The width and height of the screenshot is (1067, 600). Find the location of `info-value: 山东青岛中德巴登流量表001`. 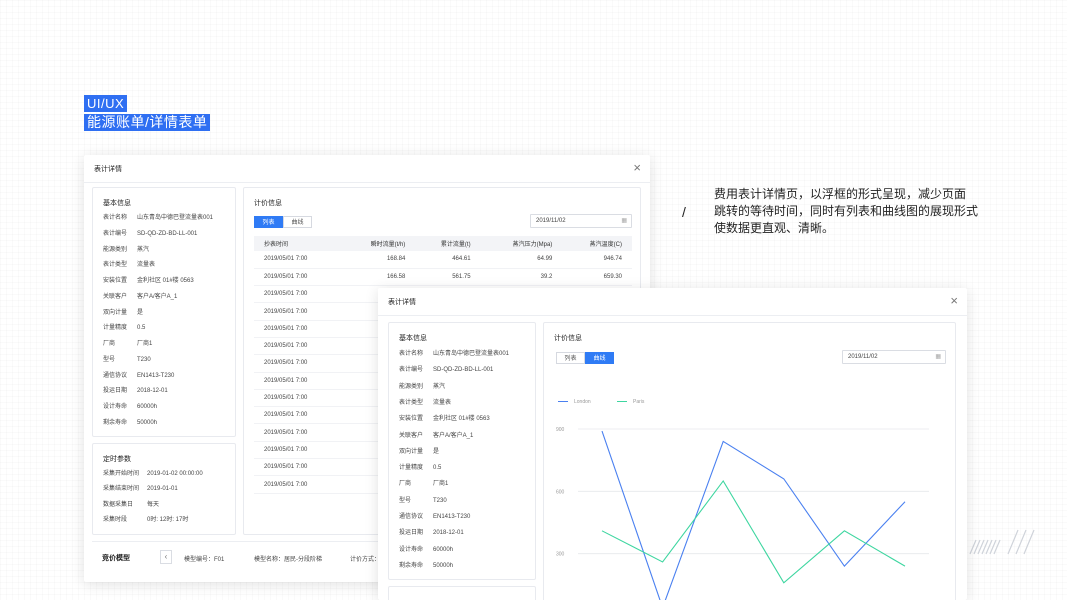

info-value: 山东青岛中德巴登流量表001 is located at coordinates (471, 354).